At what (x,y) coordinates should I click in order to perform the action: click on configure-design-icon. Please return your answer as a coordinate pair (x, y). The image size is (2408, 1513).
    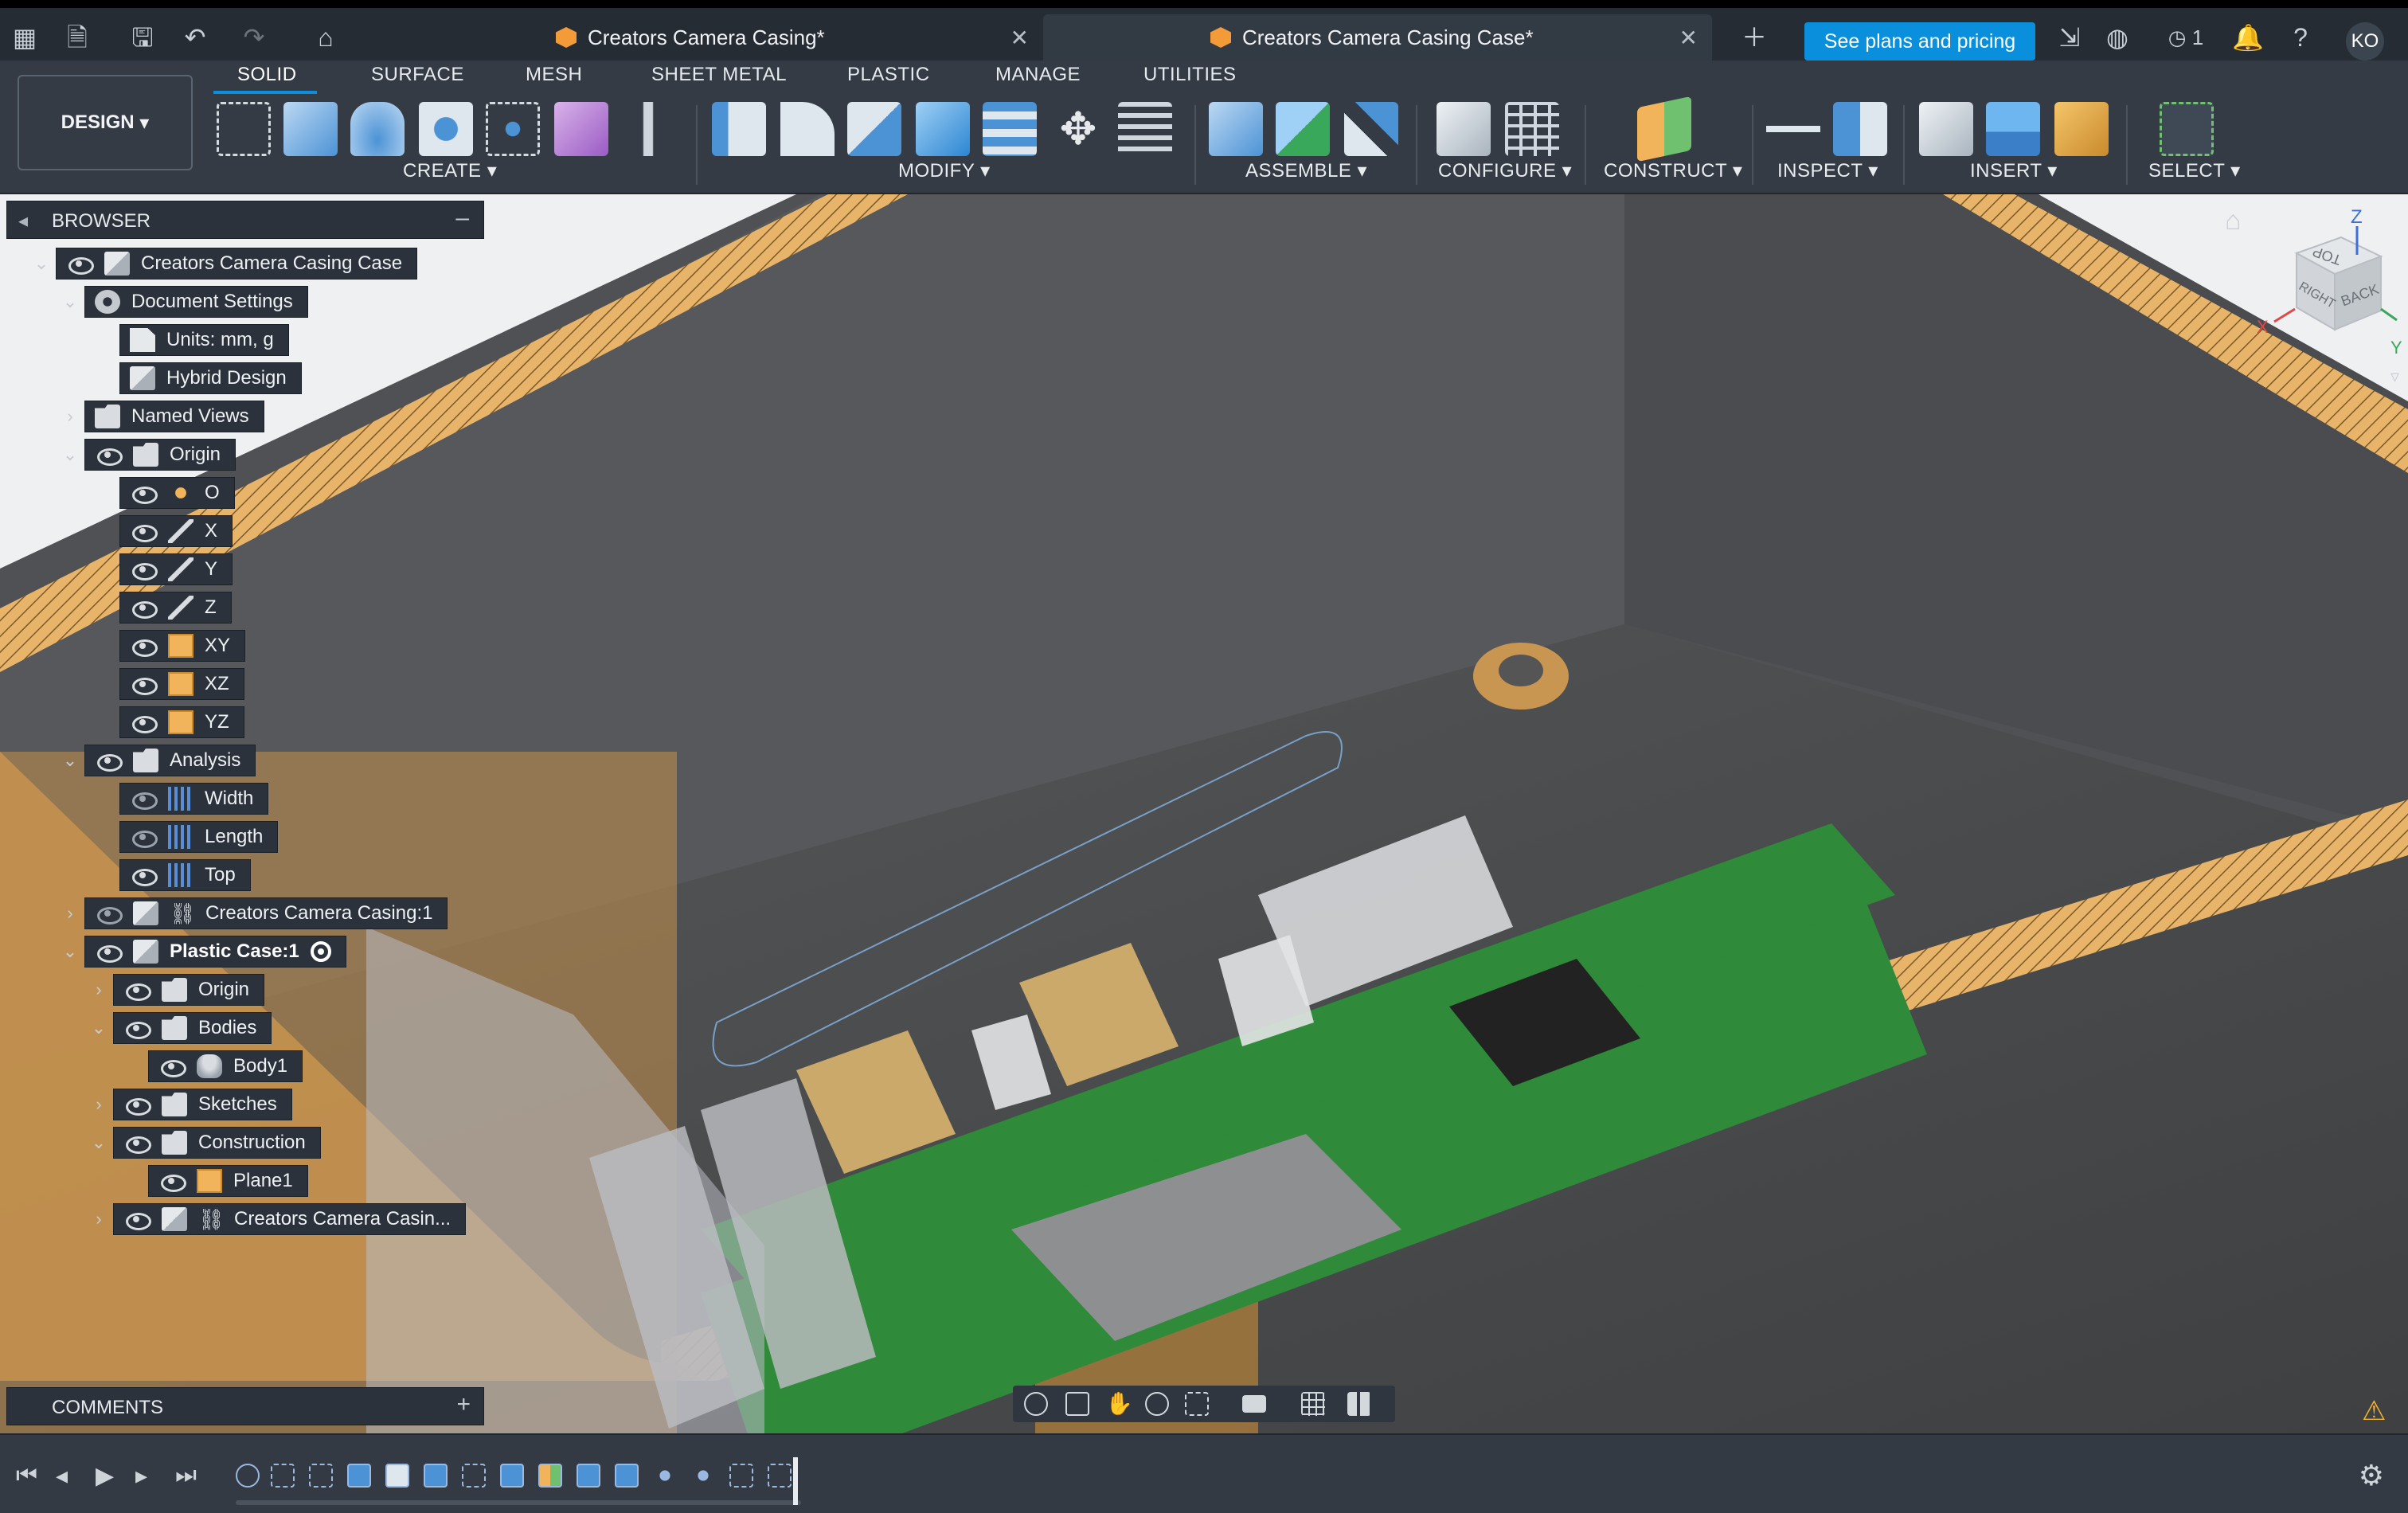
    Looking at the image, I should click on (1464, 129).